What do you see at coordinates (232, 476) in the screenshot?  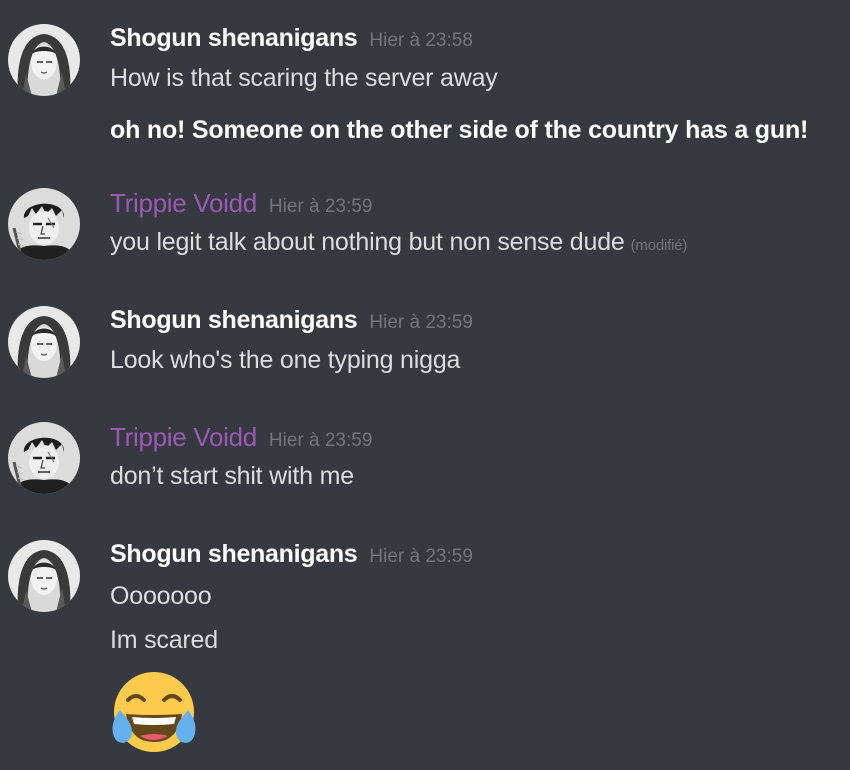 I see `message-text: don’t start shit with me` at bounding box center [232, 476].